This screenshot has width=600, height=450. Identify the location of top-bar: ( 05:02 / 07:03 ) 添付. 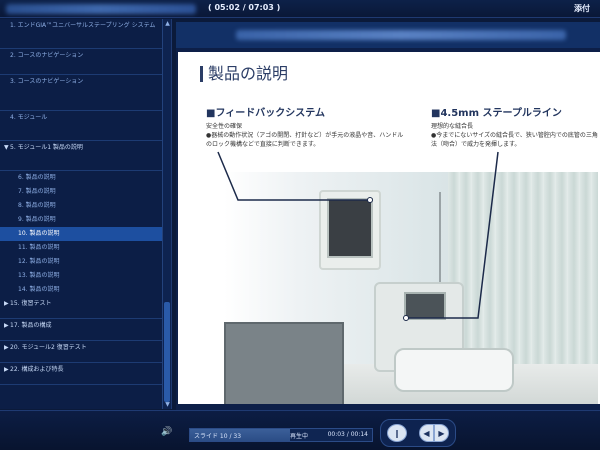
(300, 9).